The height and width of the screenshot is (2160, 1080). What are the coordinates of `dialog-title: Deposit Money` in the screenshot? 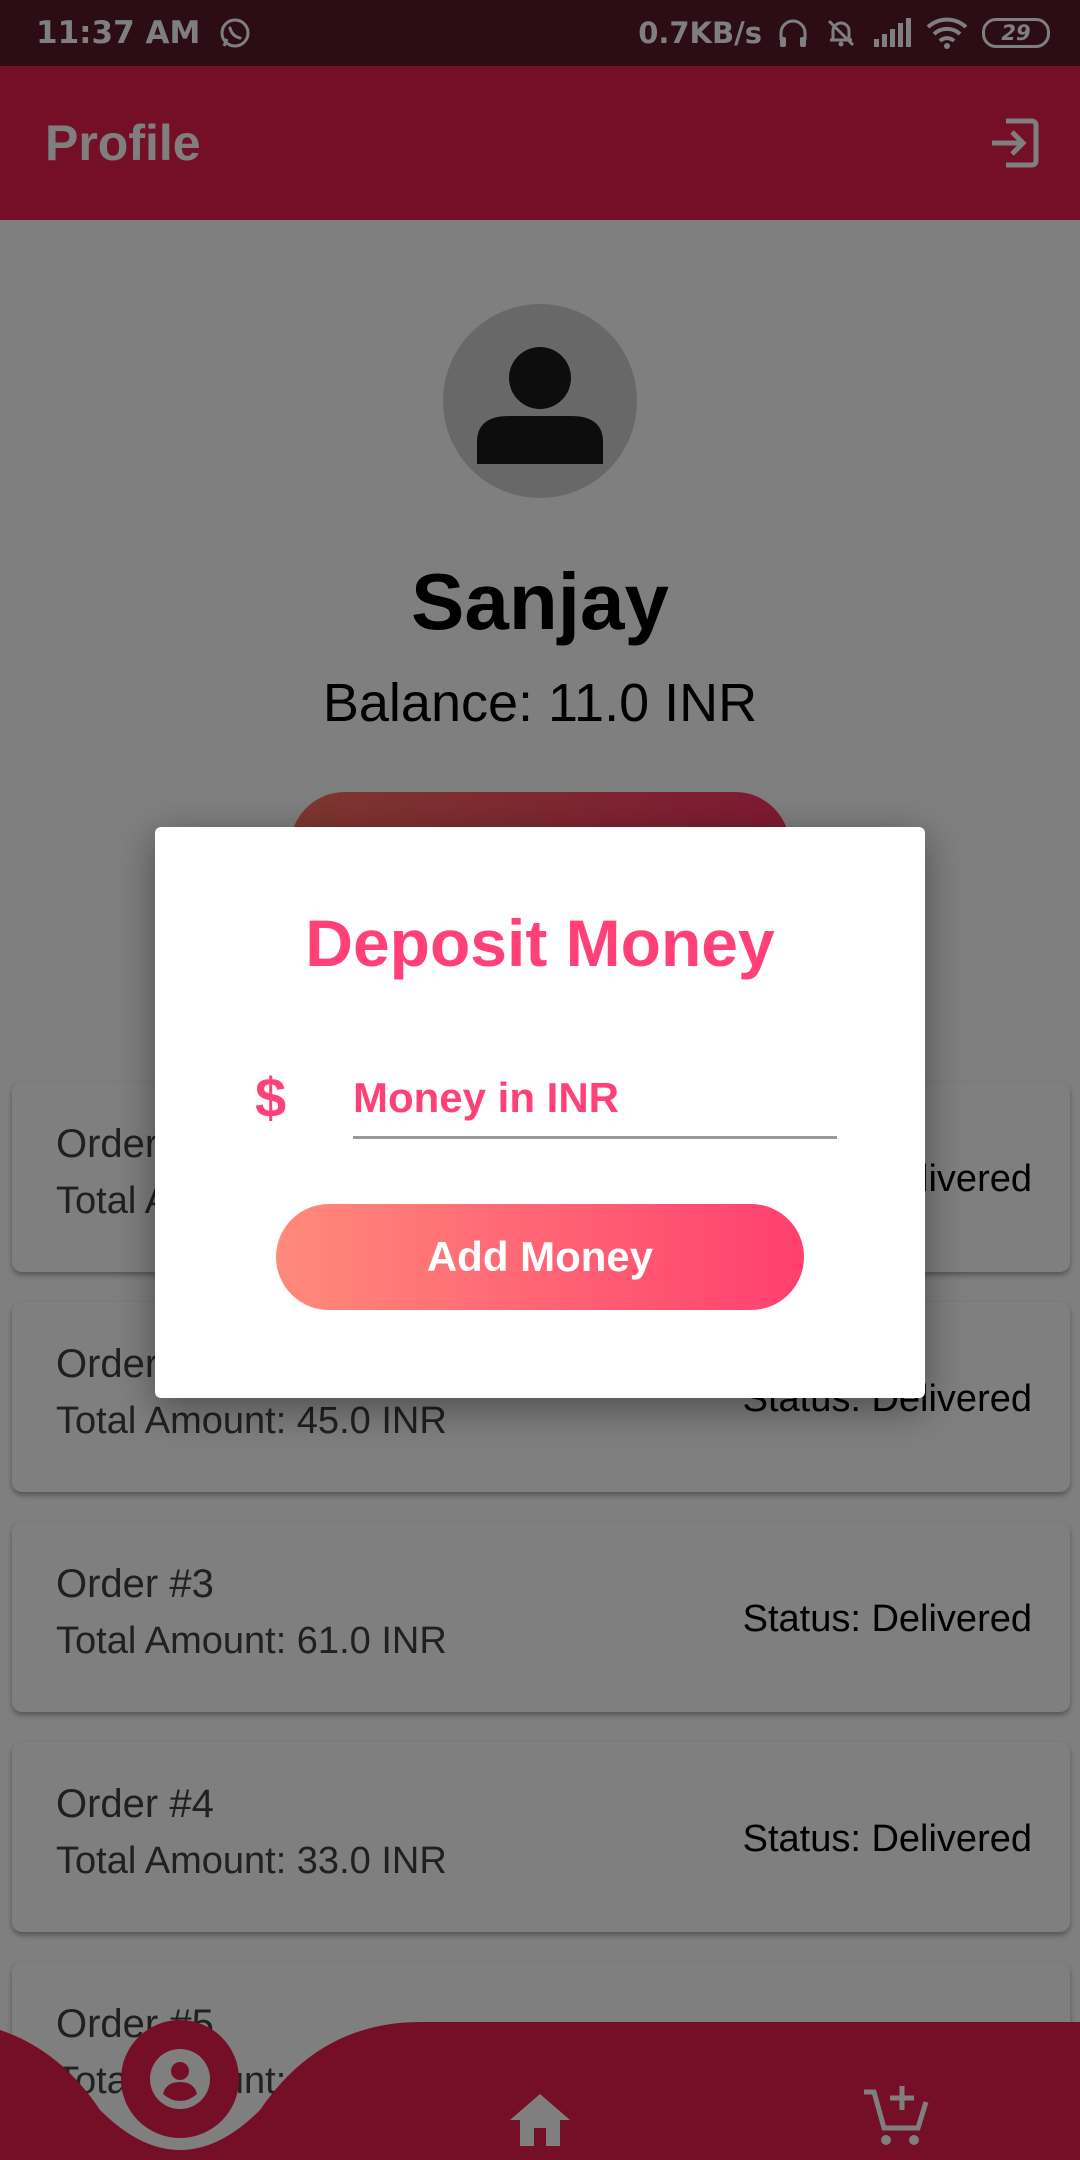 It's located at (540, 943).